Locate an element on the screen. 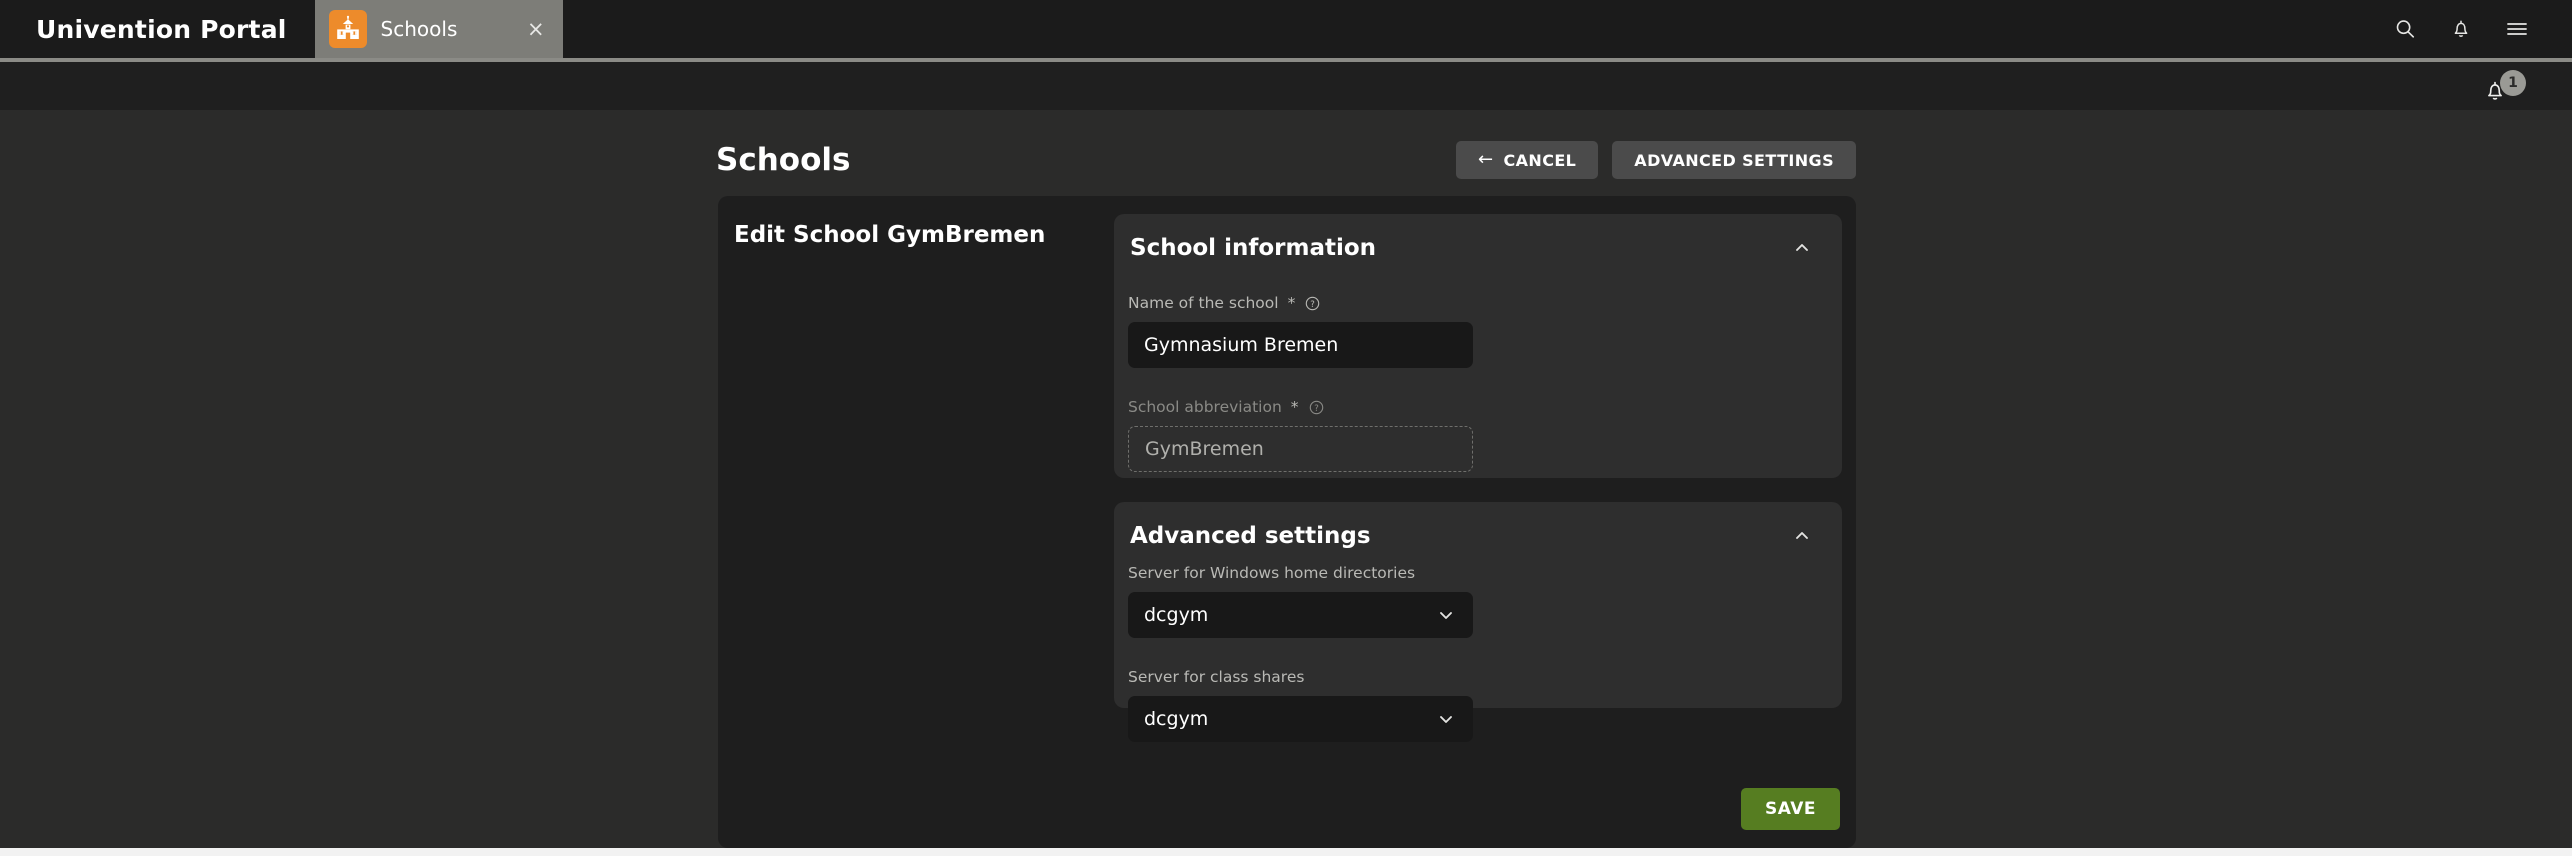 The image size is (2572, 856). advanced-settings-button-label: ADVANCED SETTINGS is located at coordinates (1734, 160).